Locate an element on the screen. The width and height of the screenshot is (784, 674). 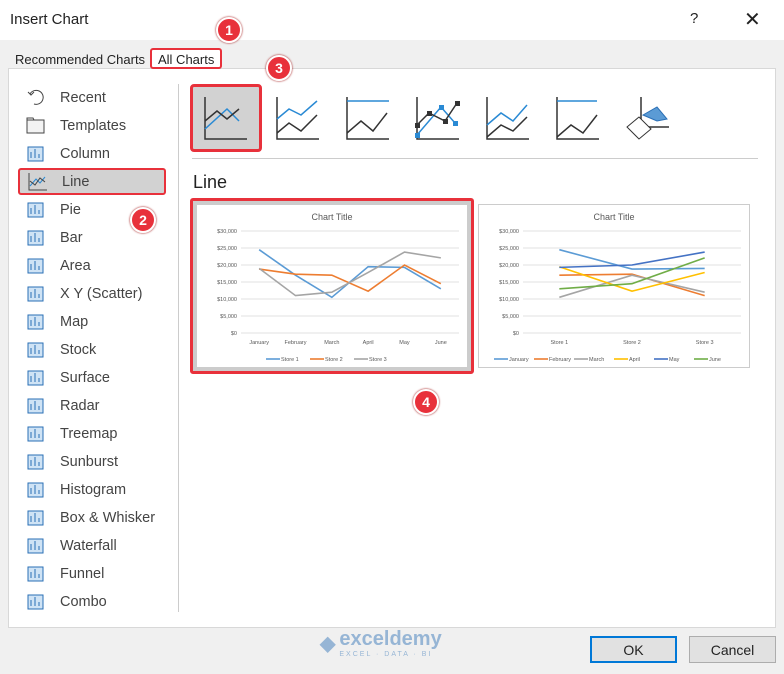
legend-entry: June is located at coordinates (715, 360).